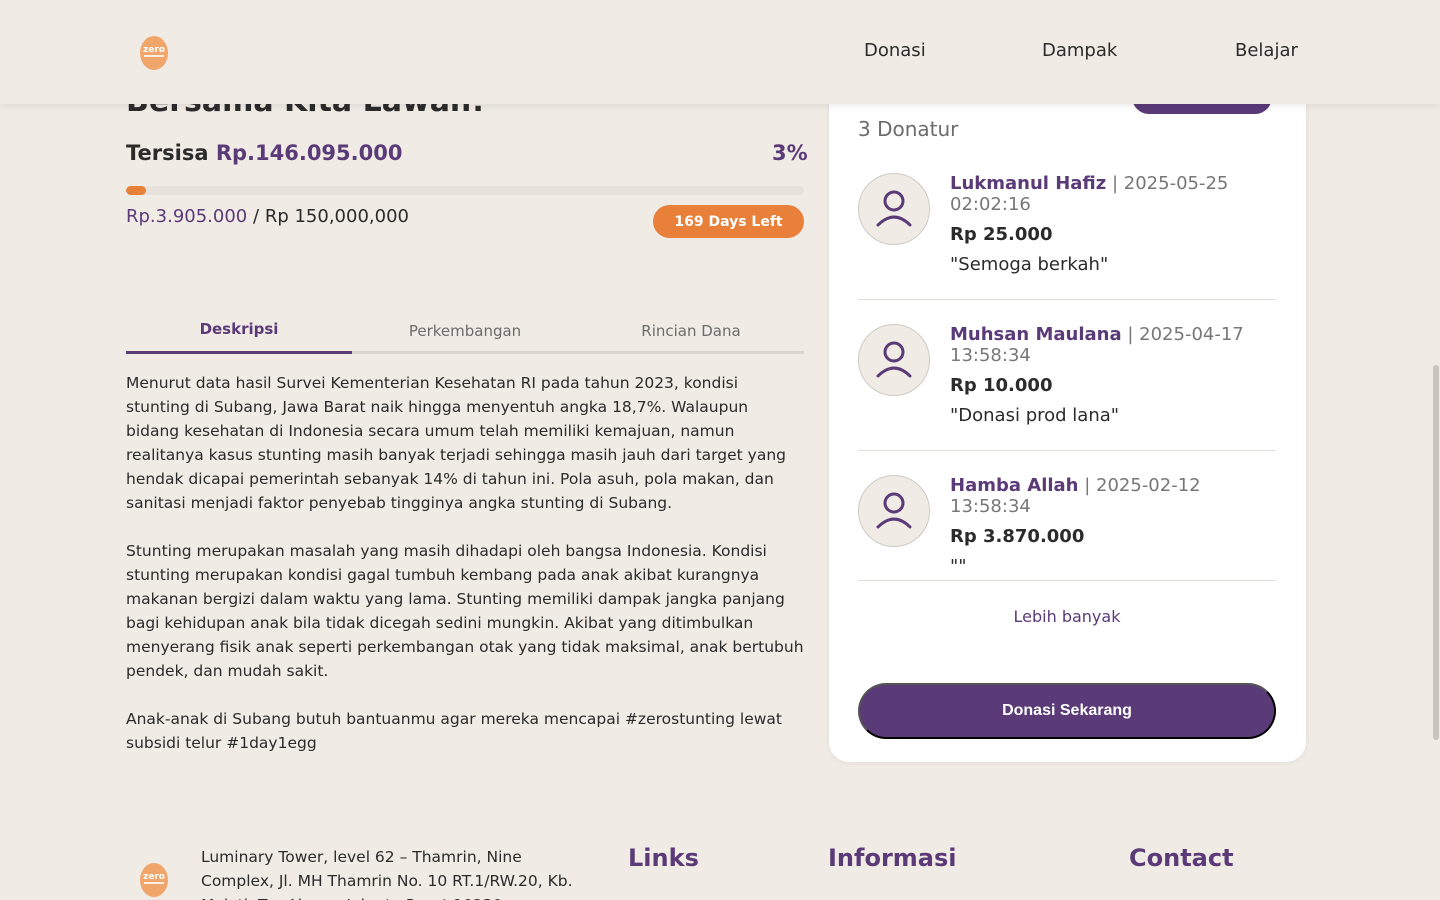 The height and width of the screenshot is (900, 1440). Describe the element at coordinates (892, 858) in the screenshot. I see `footer-heading-informasi: Informasi` at that location.